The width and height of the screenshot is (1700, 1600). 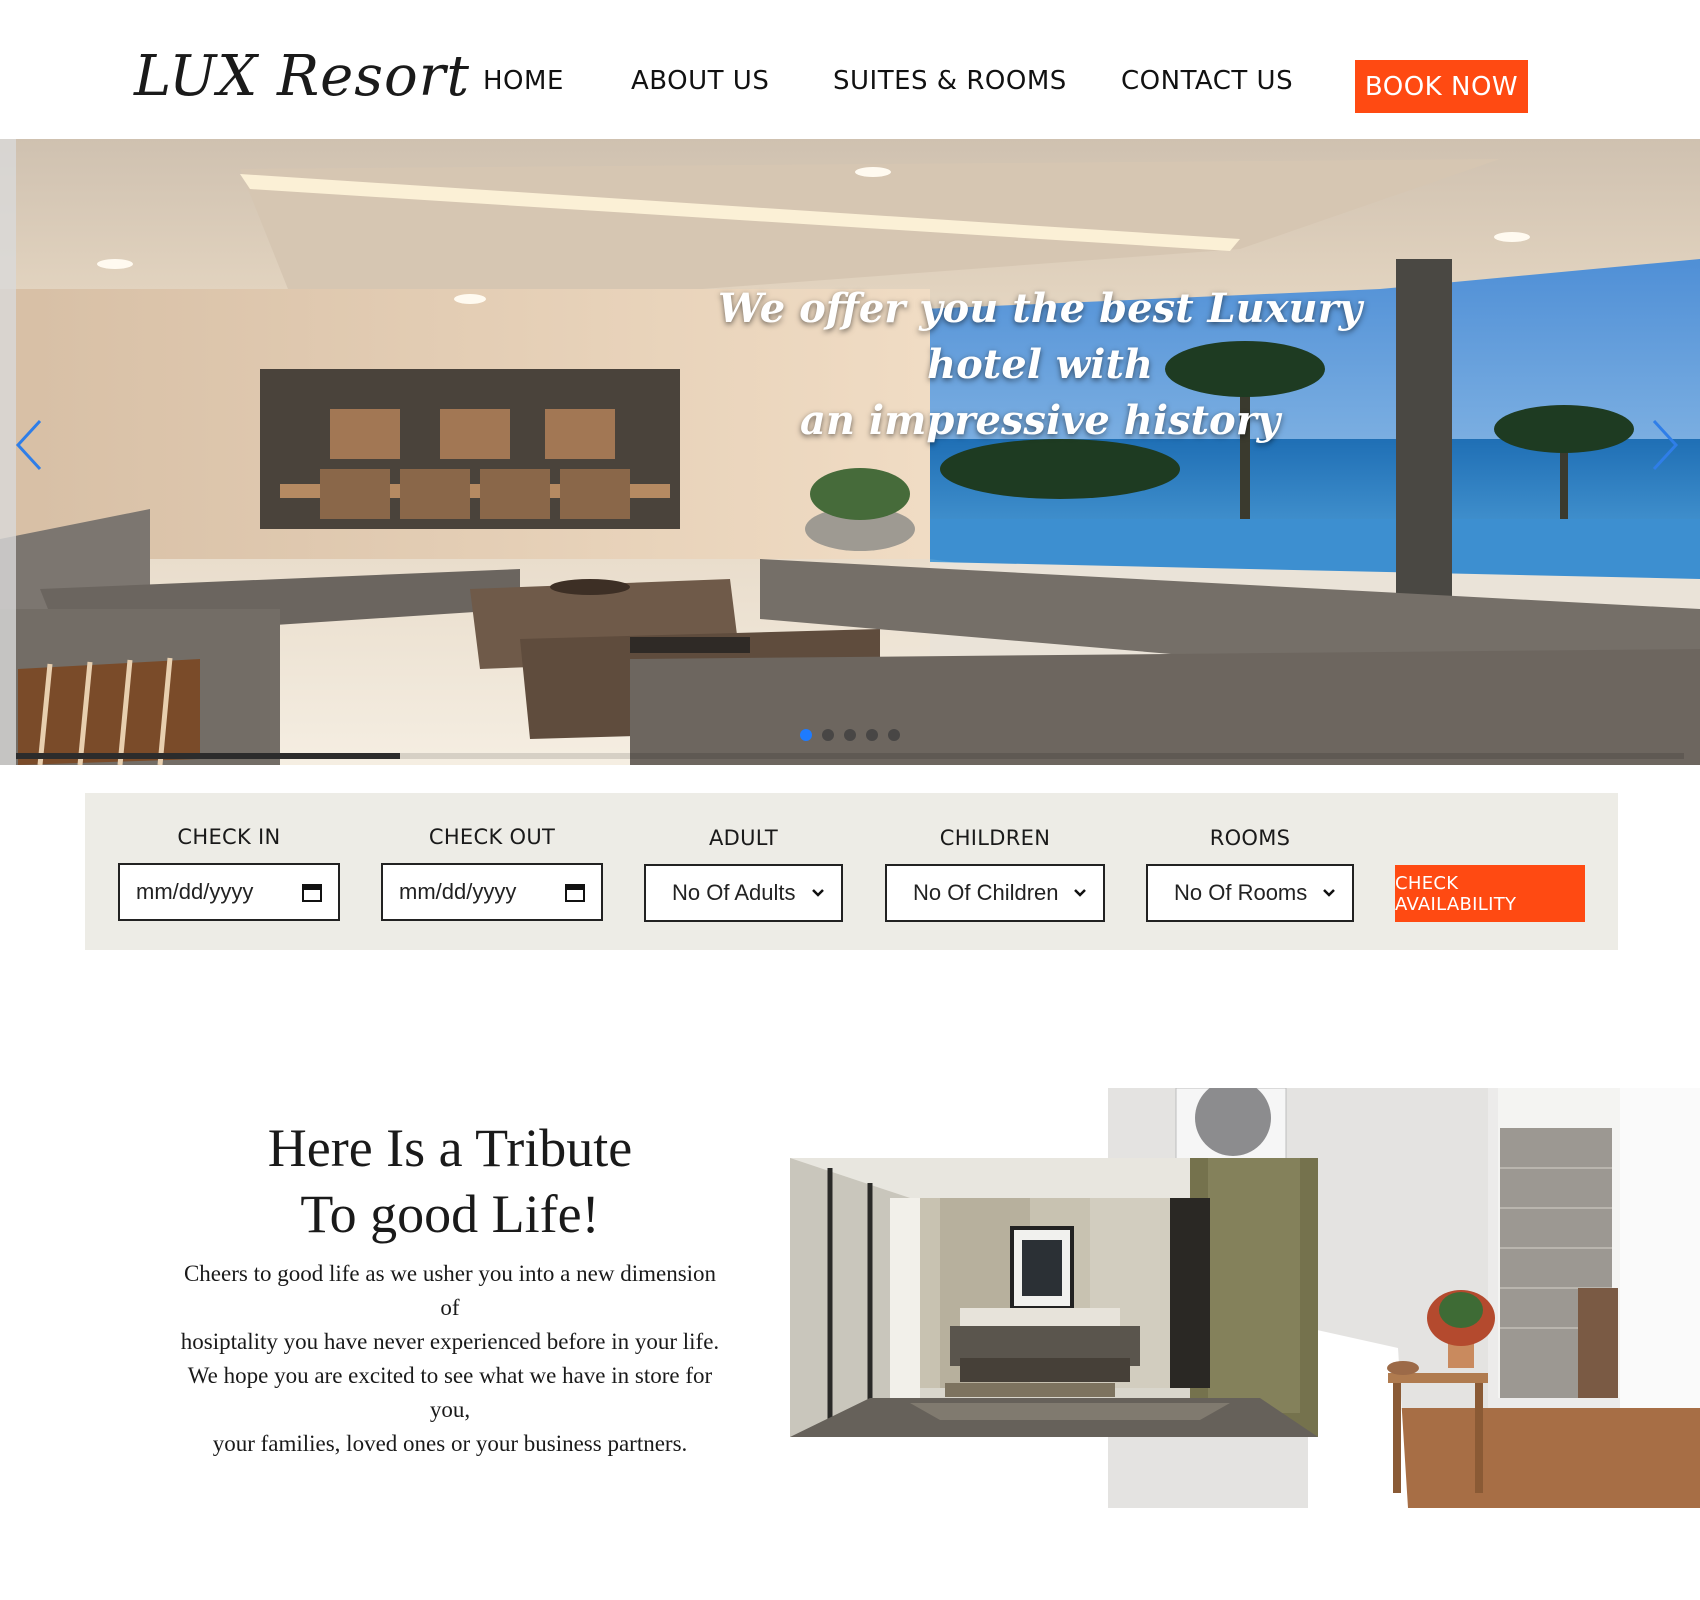 What do you see at coordinates (1040, 336) in the screenshot?
I see `hero-caption-line-1: We offer you the best Luxury hotel with` at bounding box center [1040, 336].